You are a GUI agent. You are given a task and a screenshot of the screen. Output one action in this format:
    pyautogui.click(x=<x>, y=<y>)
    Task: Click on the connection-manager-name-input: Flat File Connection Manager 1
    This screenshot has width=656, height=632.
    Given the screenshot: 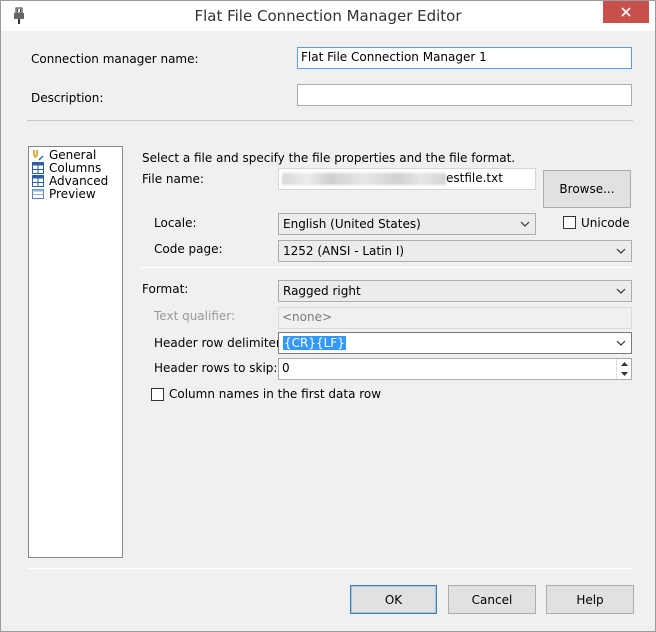 What is the action you would take?
    pyautogui.click(x=464, y=58)
    